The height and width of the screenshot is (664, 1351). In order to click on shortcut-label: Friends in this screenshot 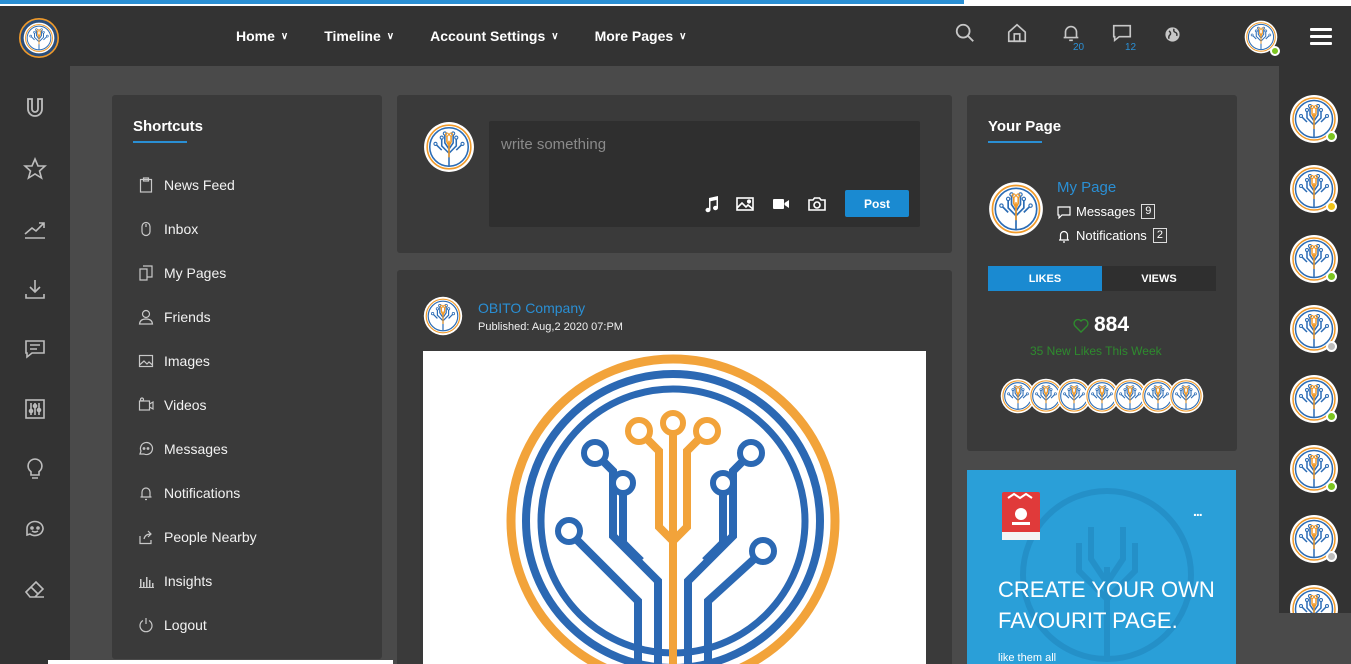, I will do `click(187, 317)`.